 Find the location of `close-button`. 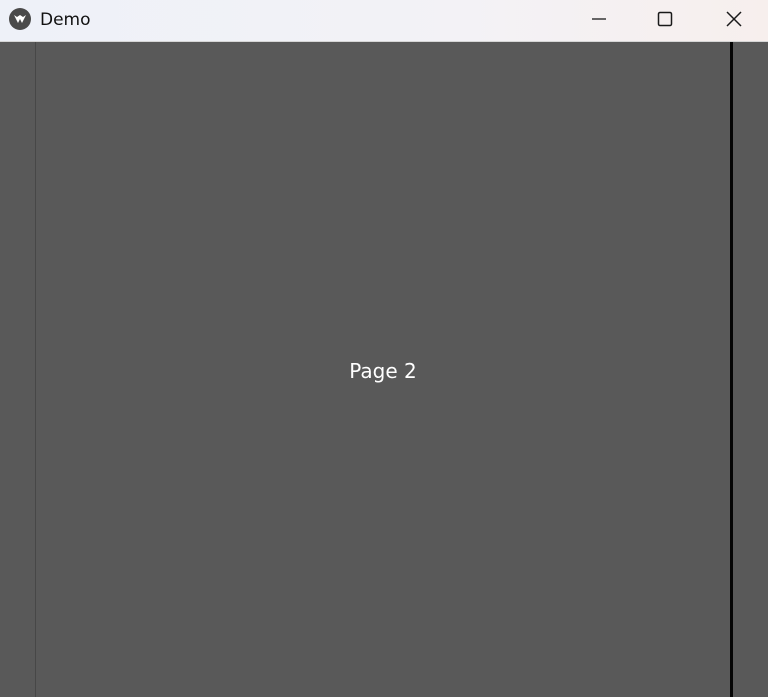

close-button is located at coordinates (734, 20).